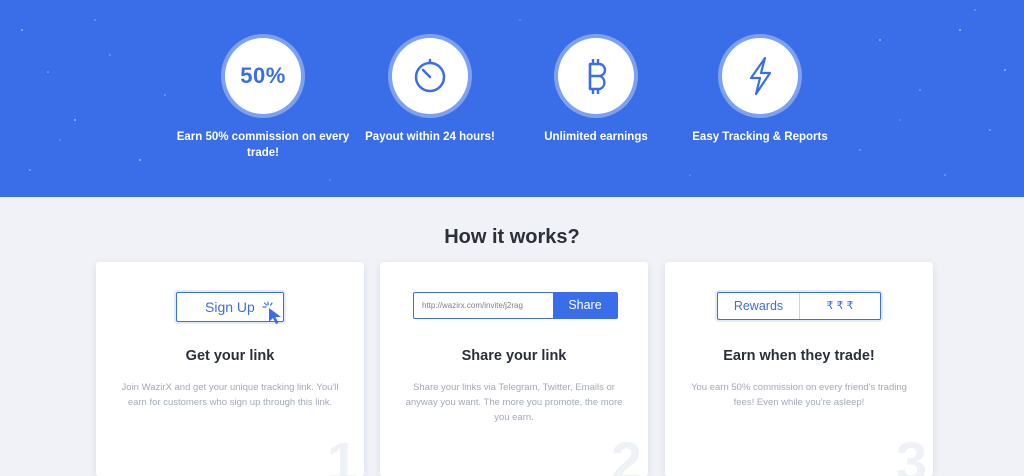  What do you see at coordinates (585, 305) in the screenshot?
I see `share-button: Share` at bounding box center [585, 305].